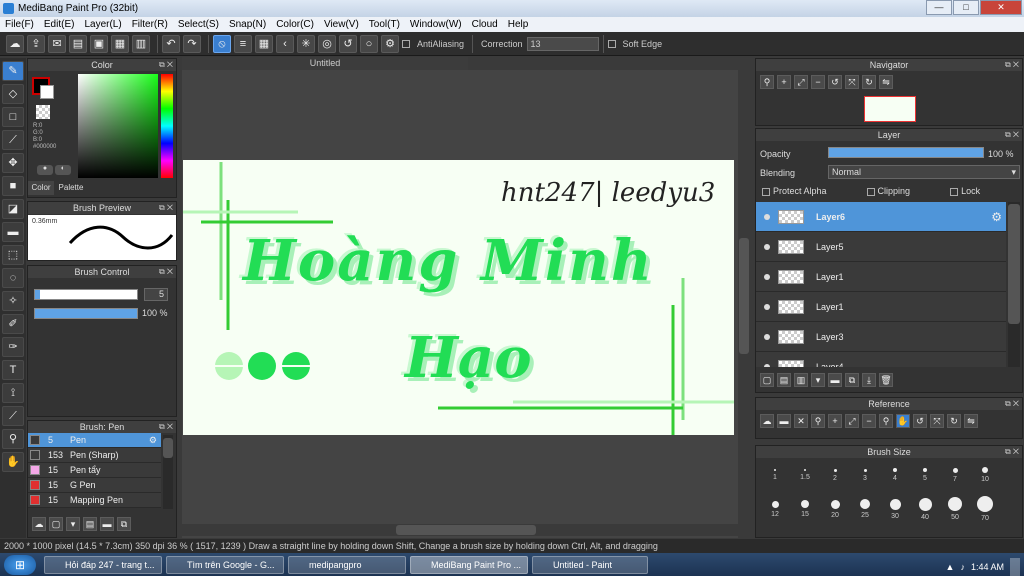 The height and width of the screenshot is (576, 1024). What do you see at coordinates (13, 416) in the screenshot?
I see `divide-icon: ⟋` at bounding box center [13, 416].